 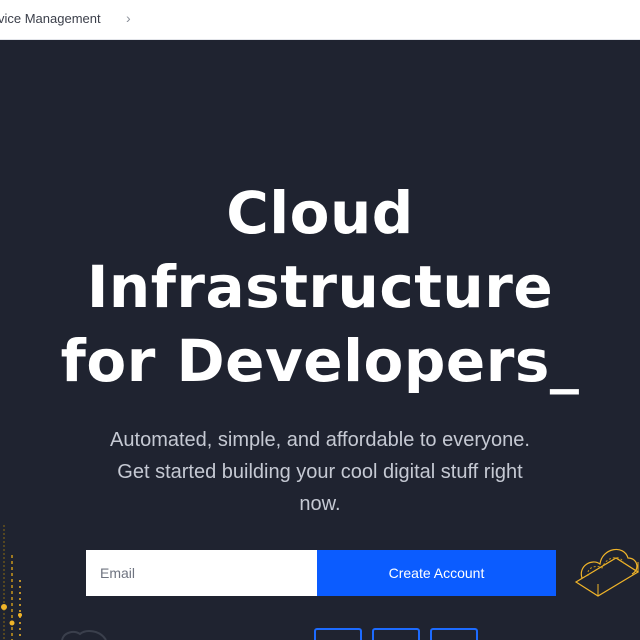 I want to click on cloud-outline-icon, so click(x=84, y=635).